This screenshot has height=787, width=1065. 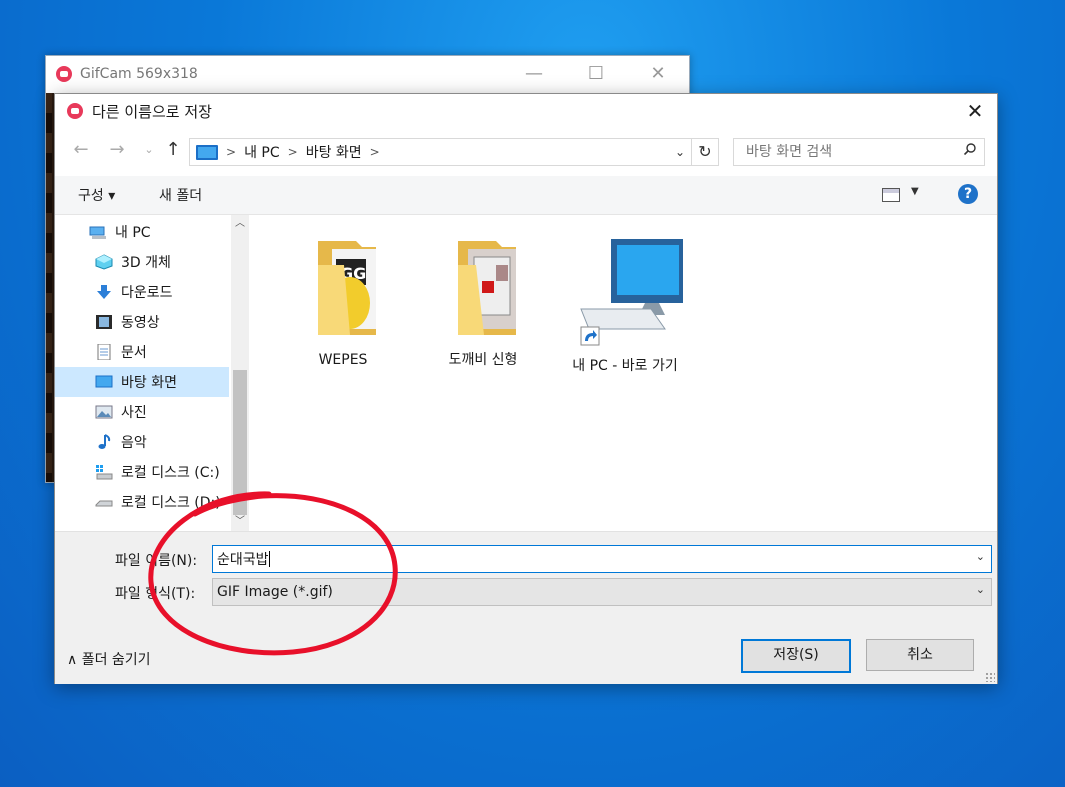 I want to click on picture-icon, so click(x=104, y=412).